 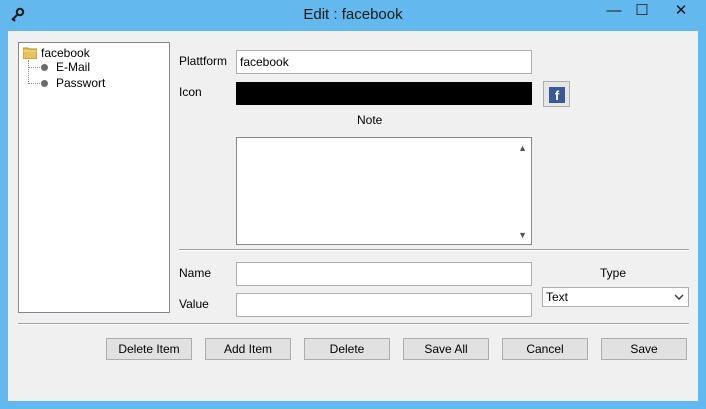 What do you see at coordinates (615, 297) in the screenshot?
I see `type-select: Text` at bounding box center [615, 297].